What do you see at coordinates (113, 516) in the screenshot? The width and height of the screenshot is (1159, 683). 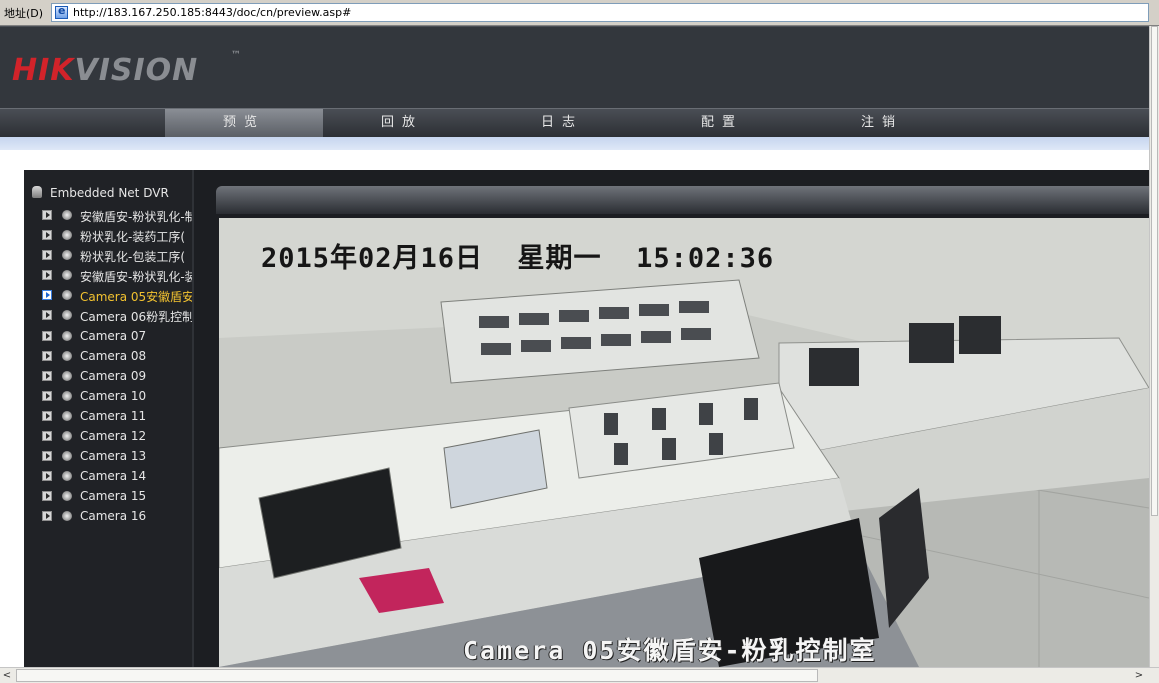 I see `tree-item-label: Camera 16` at bounding box center [113, 516].